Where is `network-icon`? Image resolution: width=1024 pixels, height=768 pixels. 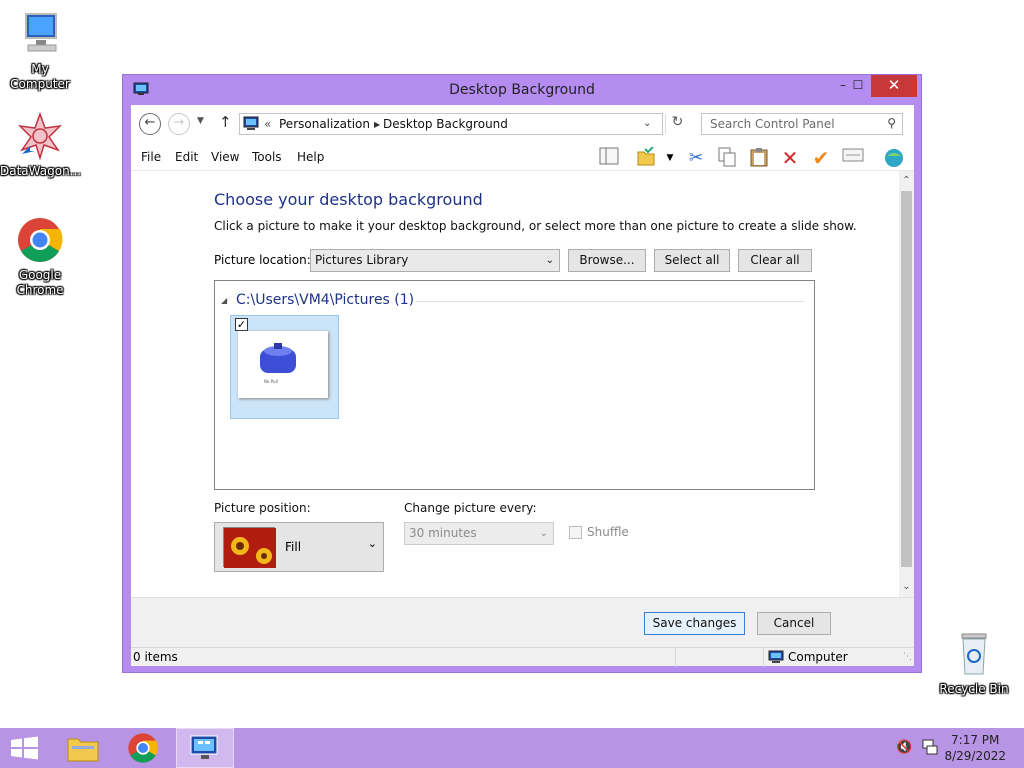
network-icon is located at coordinates (930, 748).